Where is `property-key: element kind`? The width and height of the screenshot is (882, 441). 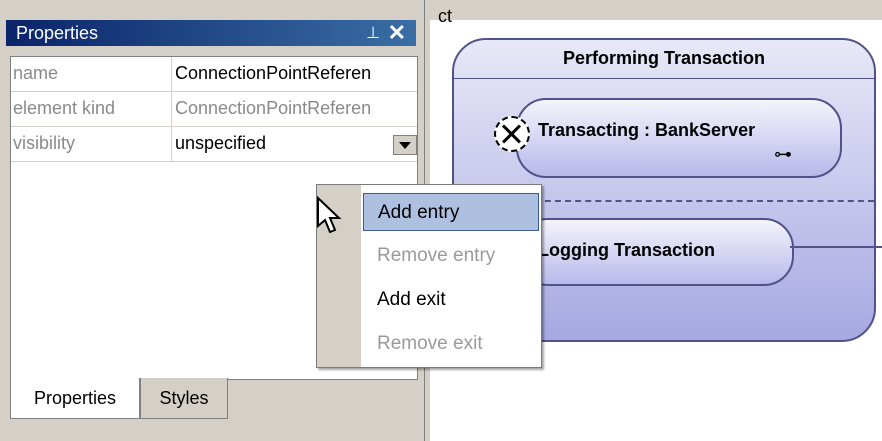
property-key: element kind is located at coordinates (64, 108).